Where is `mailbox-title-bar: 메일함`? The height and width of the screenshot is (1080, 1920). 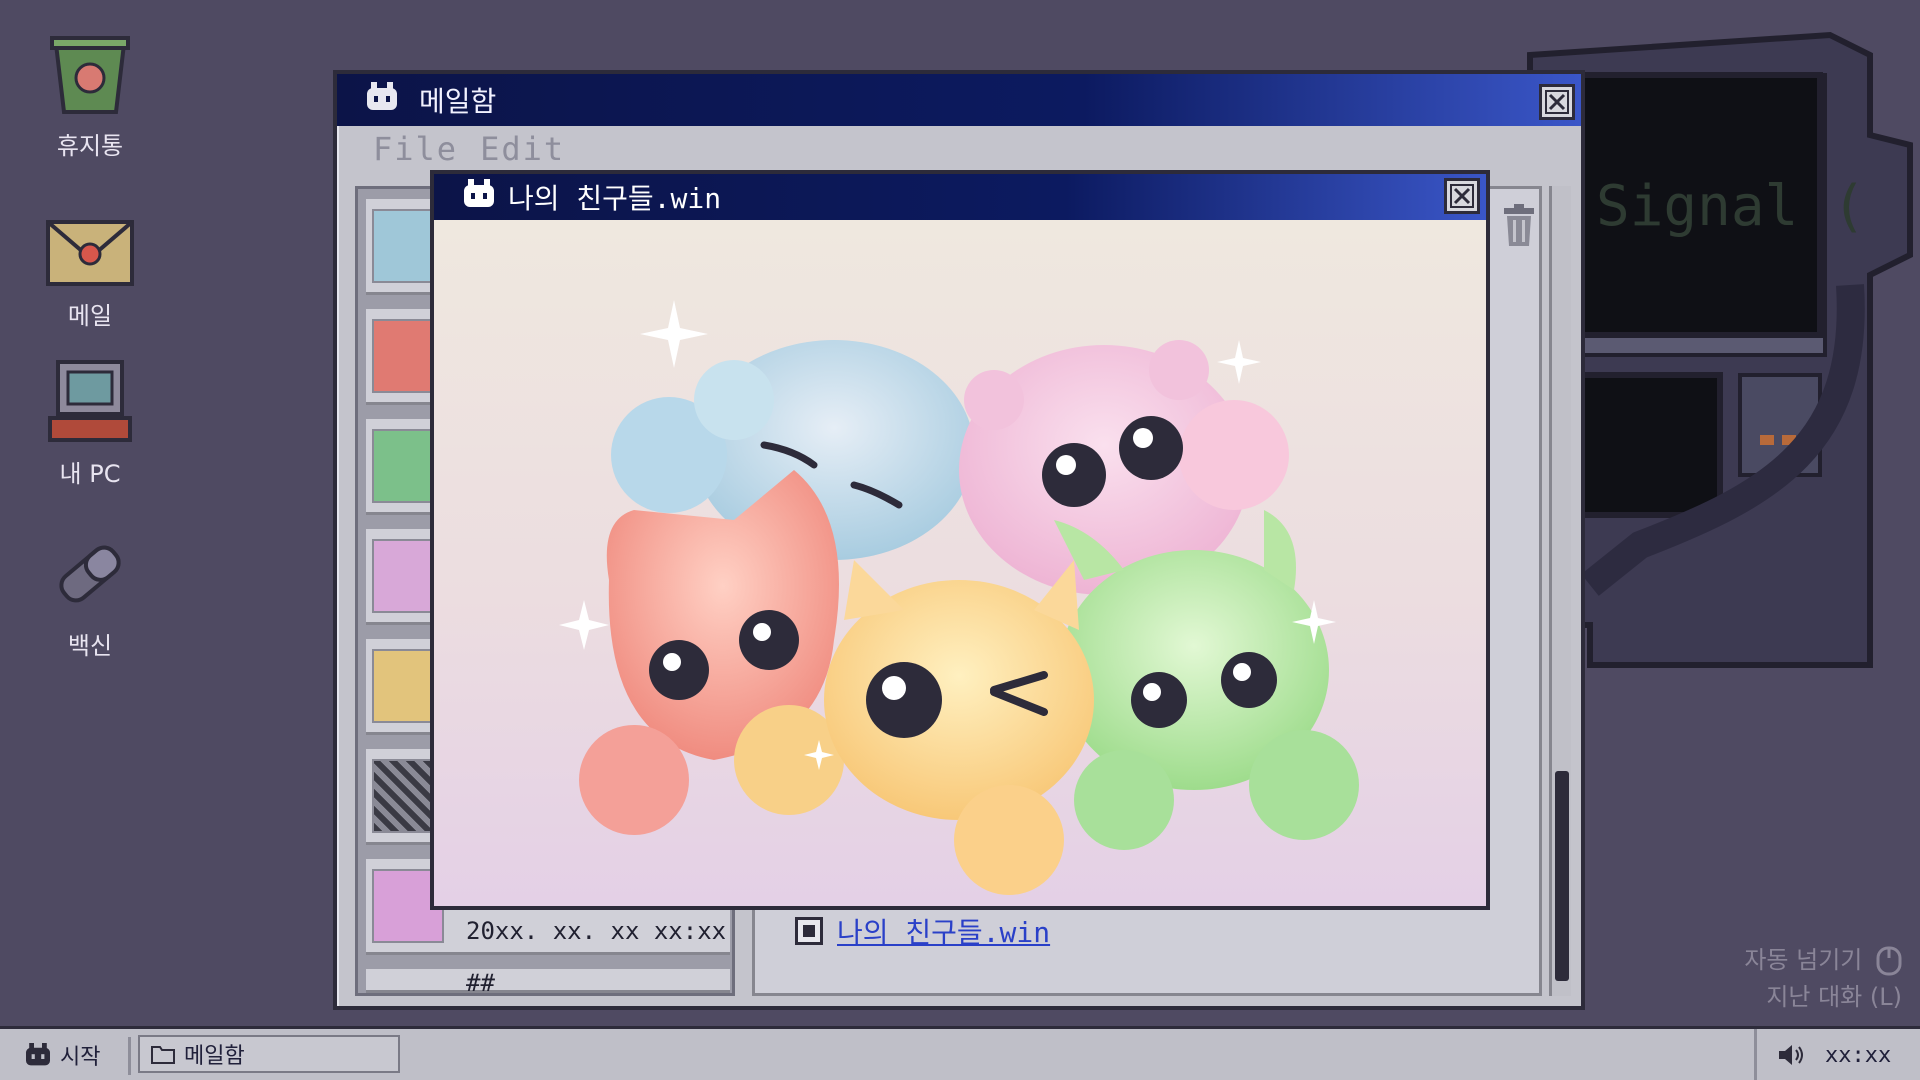 mailbox-title-bar: 메일함 is located at coordinates (959, 100).